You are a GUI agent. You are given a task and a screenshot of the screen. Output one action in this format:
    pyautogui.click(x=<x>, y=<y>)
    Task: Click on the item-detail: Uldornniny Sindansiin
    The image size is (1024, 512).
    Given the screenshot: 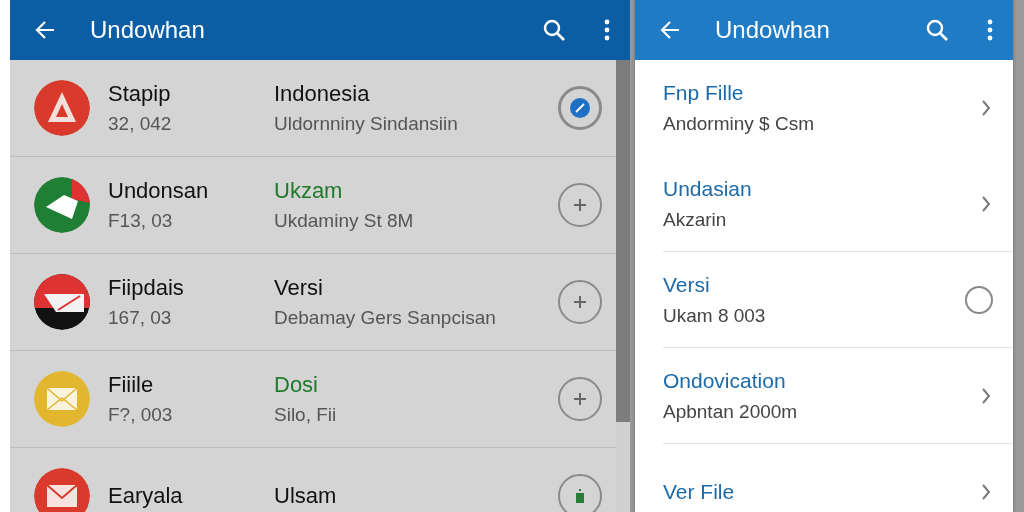 What is the action you would take?
    pyautogui.click(x=366, y=124)
    